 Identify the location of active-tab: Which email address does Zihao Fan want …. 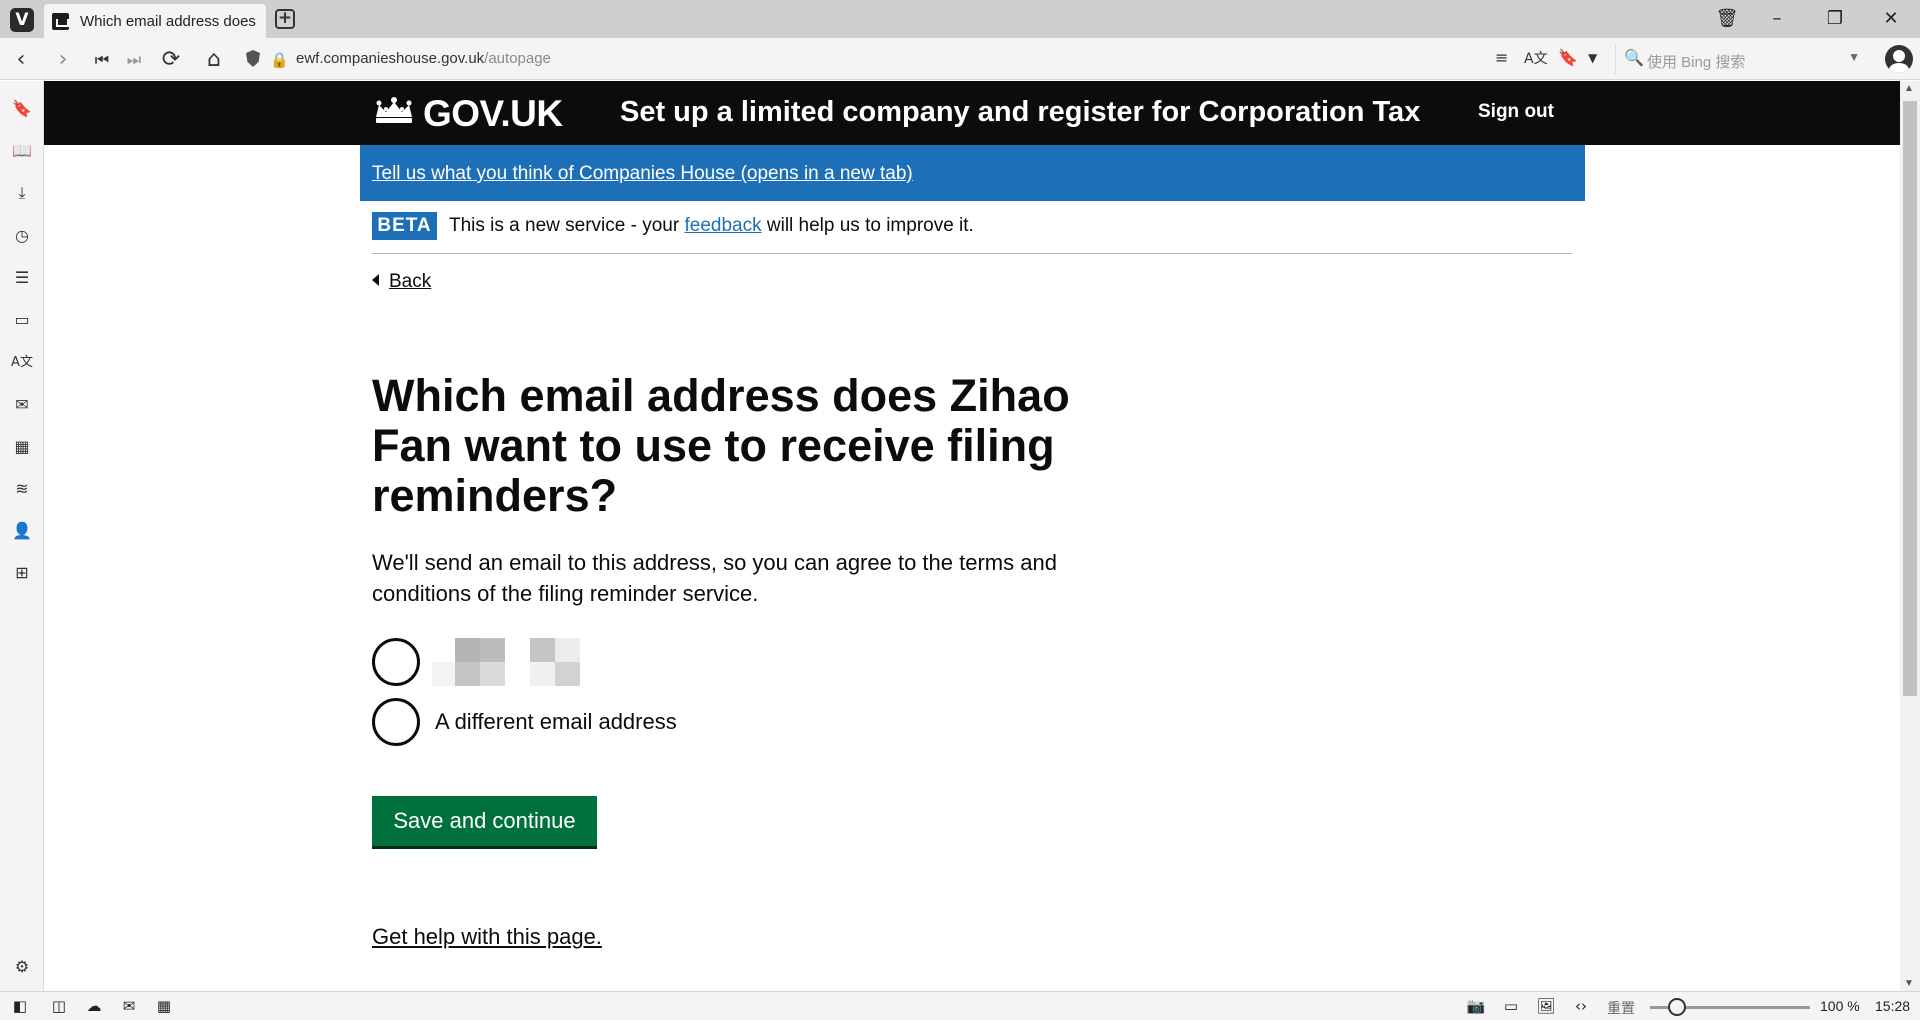
(155, 21).